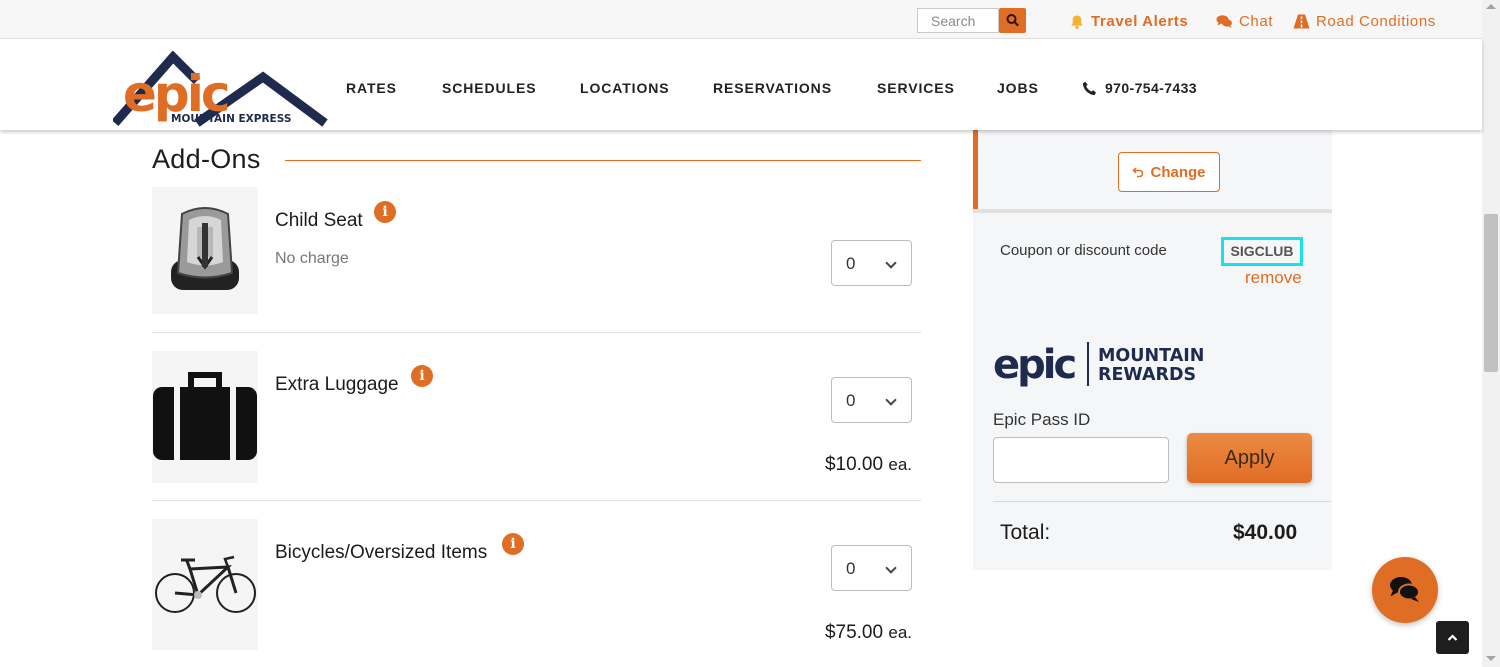  What do you see at coordinates (603, 160) in the screenshot?
I see `addons-title-rule` at bounding box center [603, 160].